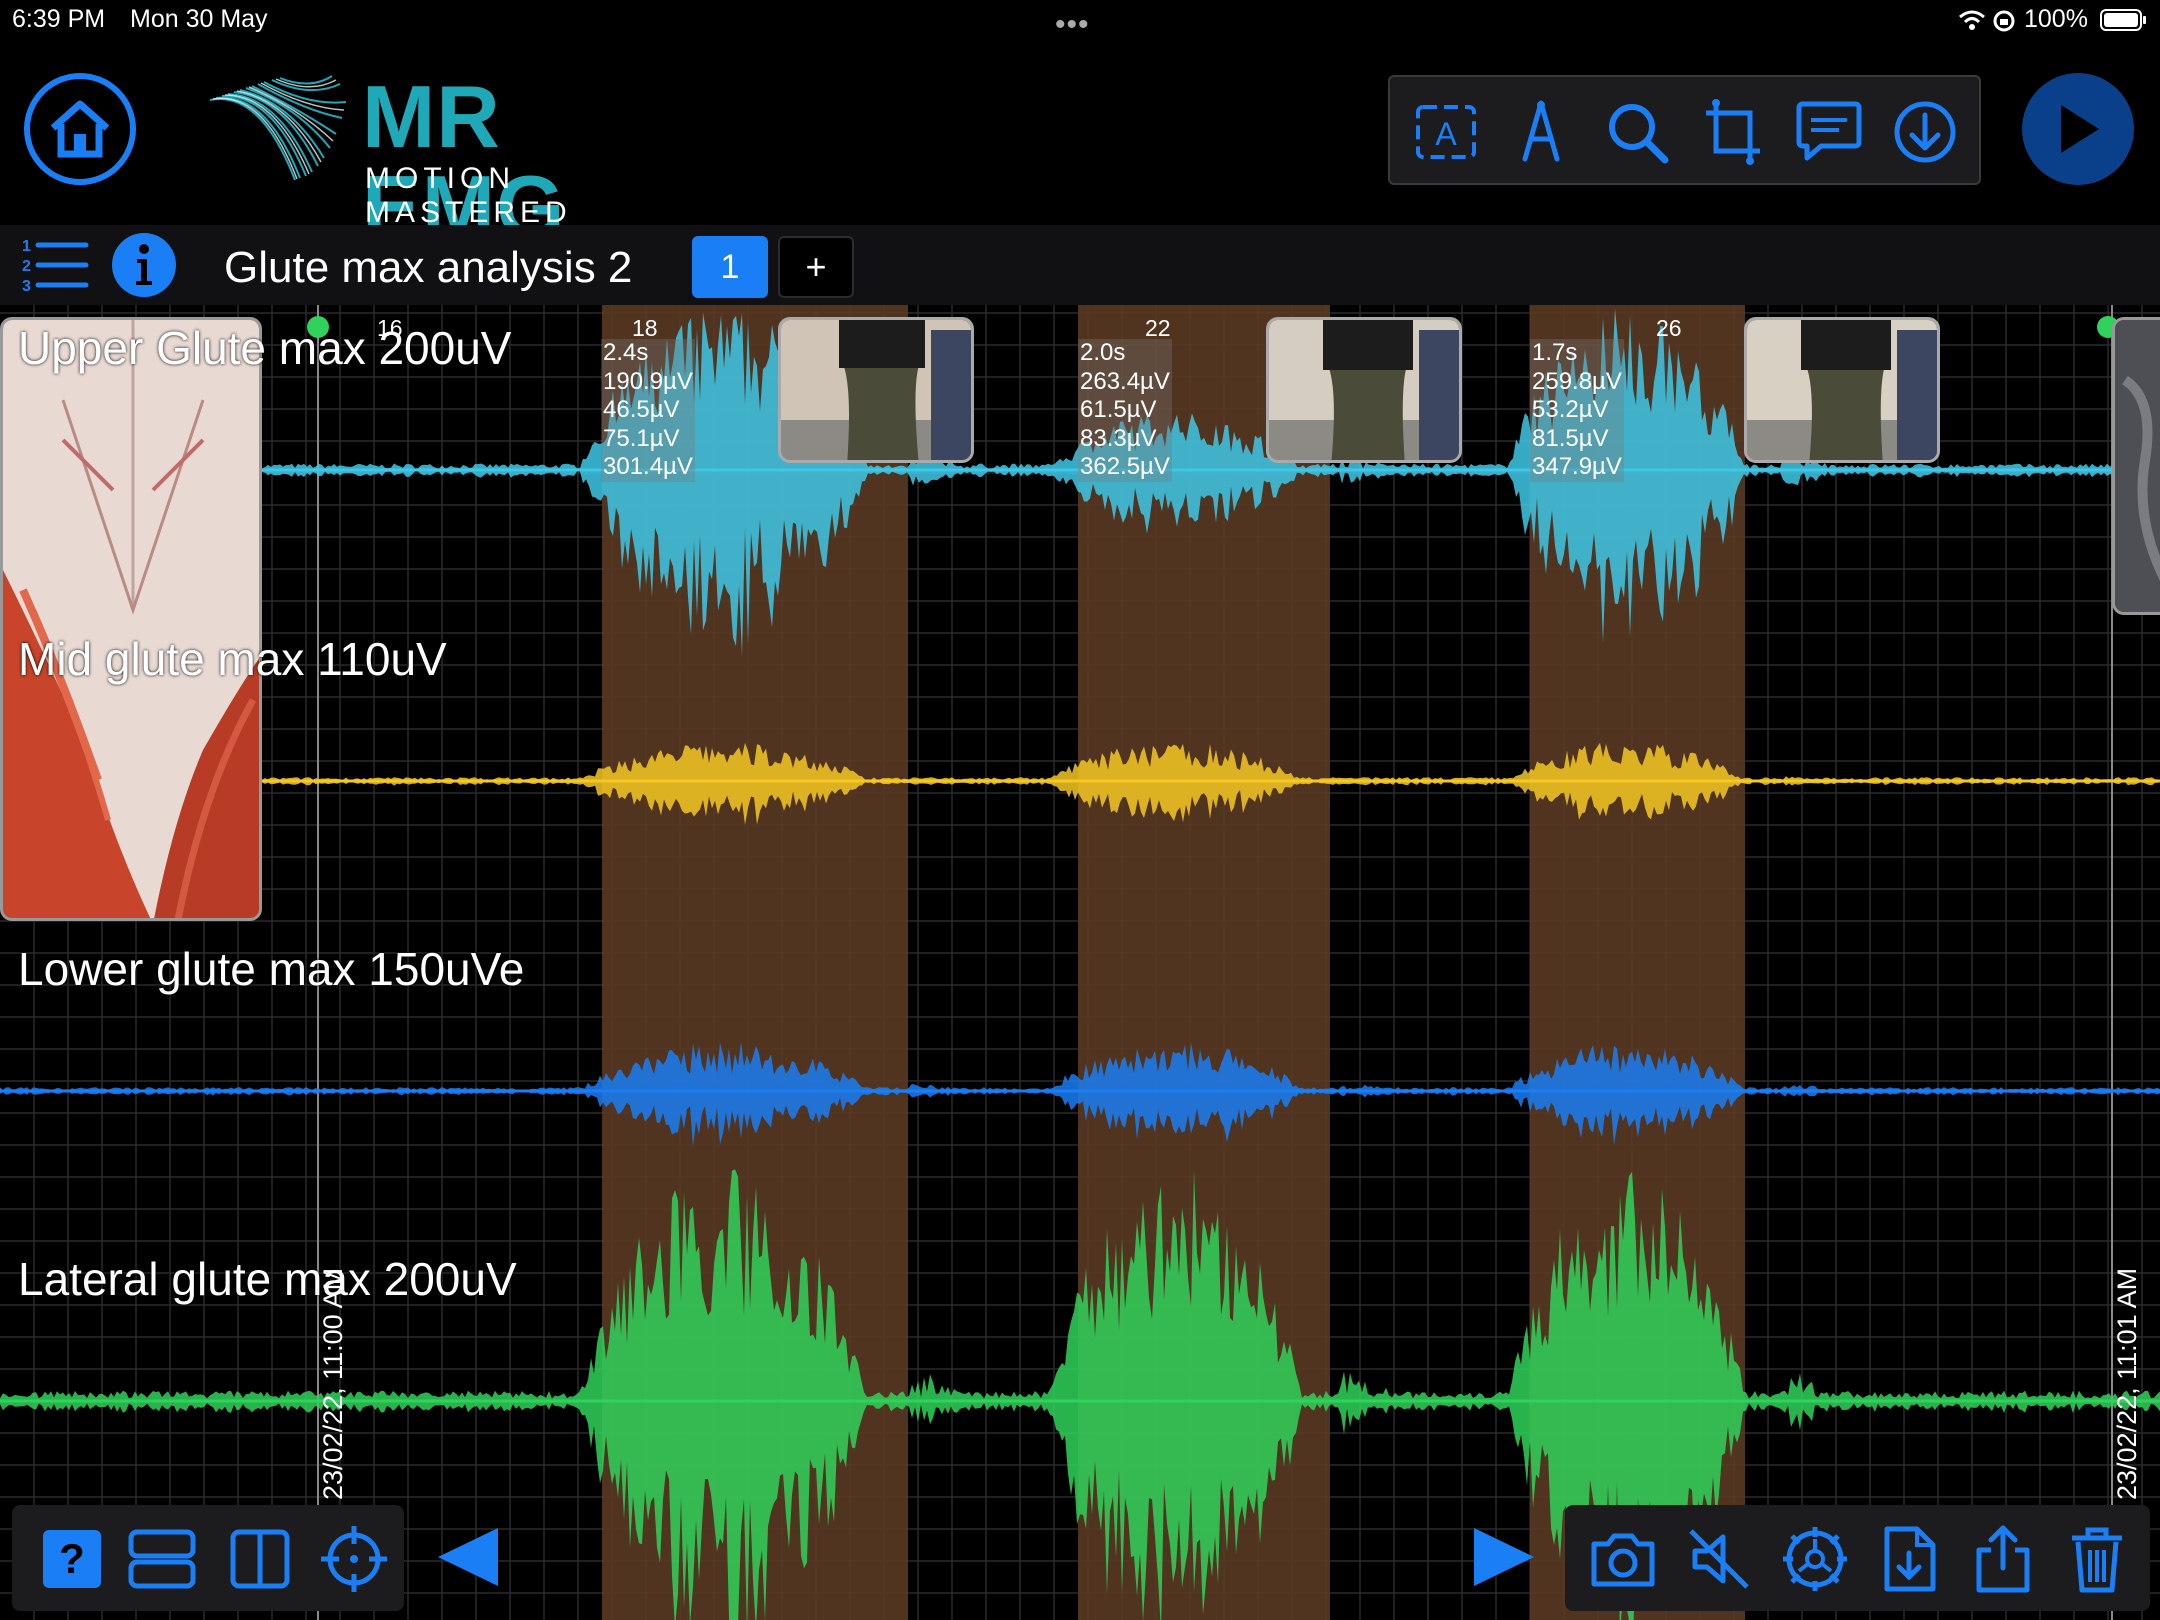 This screenshot has height=1620, width=2160. What do you see at coordinates (333, 1383) in the screenshot?
I see `timestamp-start: 23/02/22, 11:00 AM` at bounding box center [333, 1383].